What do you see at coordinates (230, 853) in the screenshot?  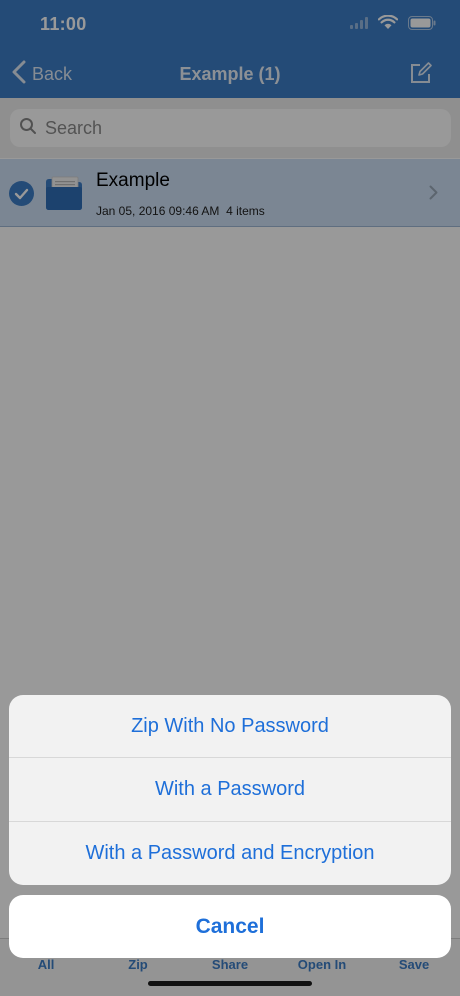 I see `zip-password-encryption-option: With a Password and Encryption` at bounding box center [230, 853].